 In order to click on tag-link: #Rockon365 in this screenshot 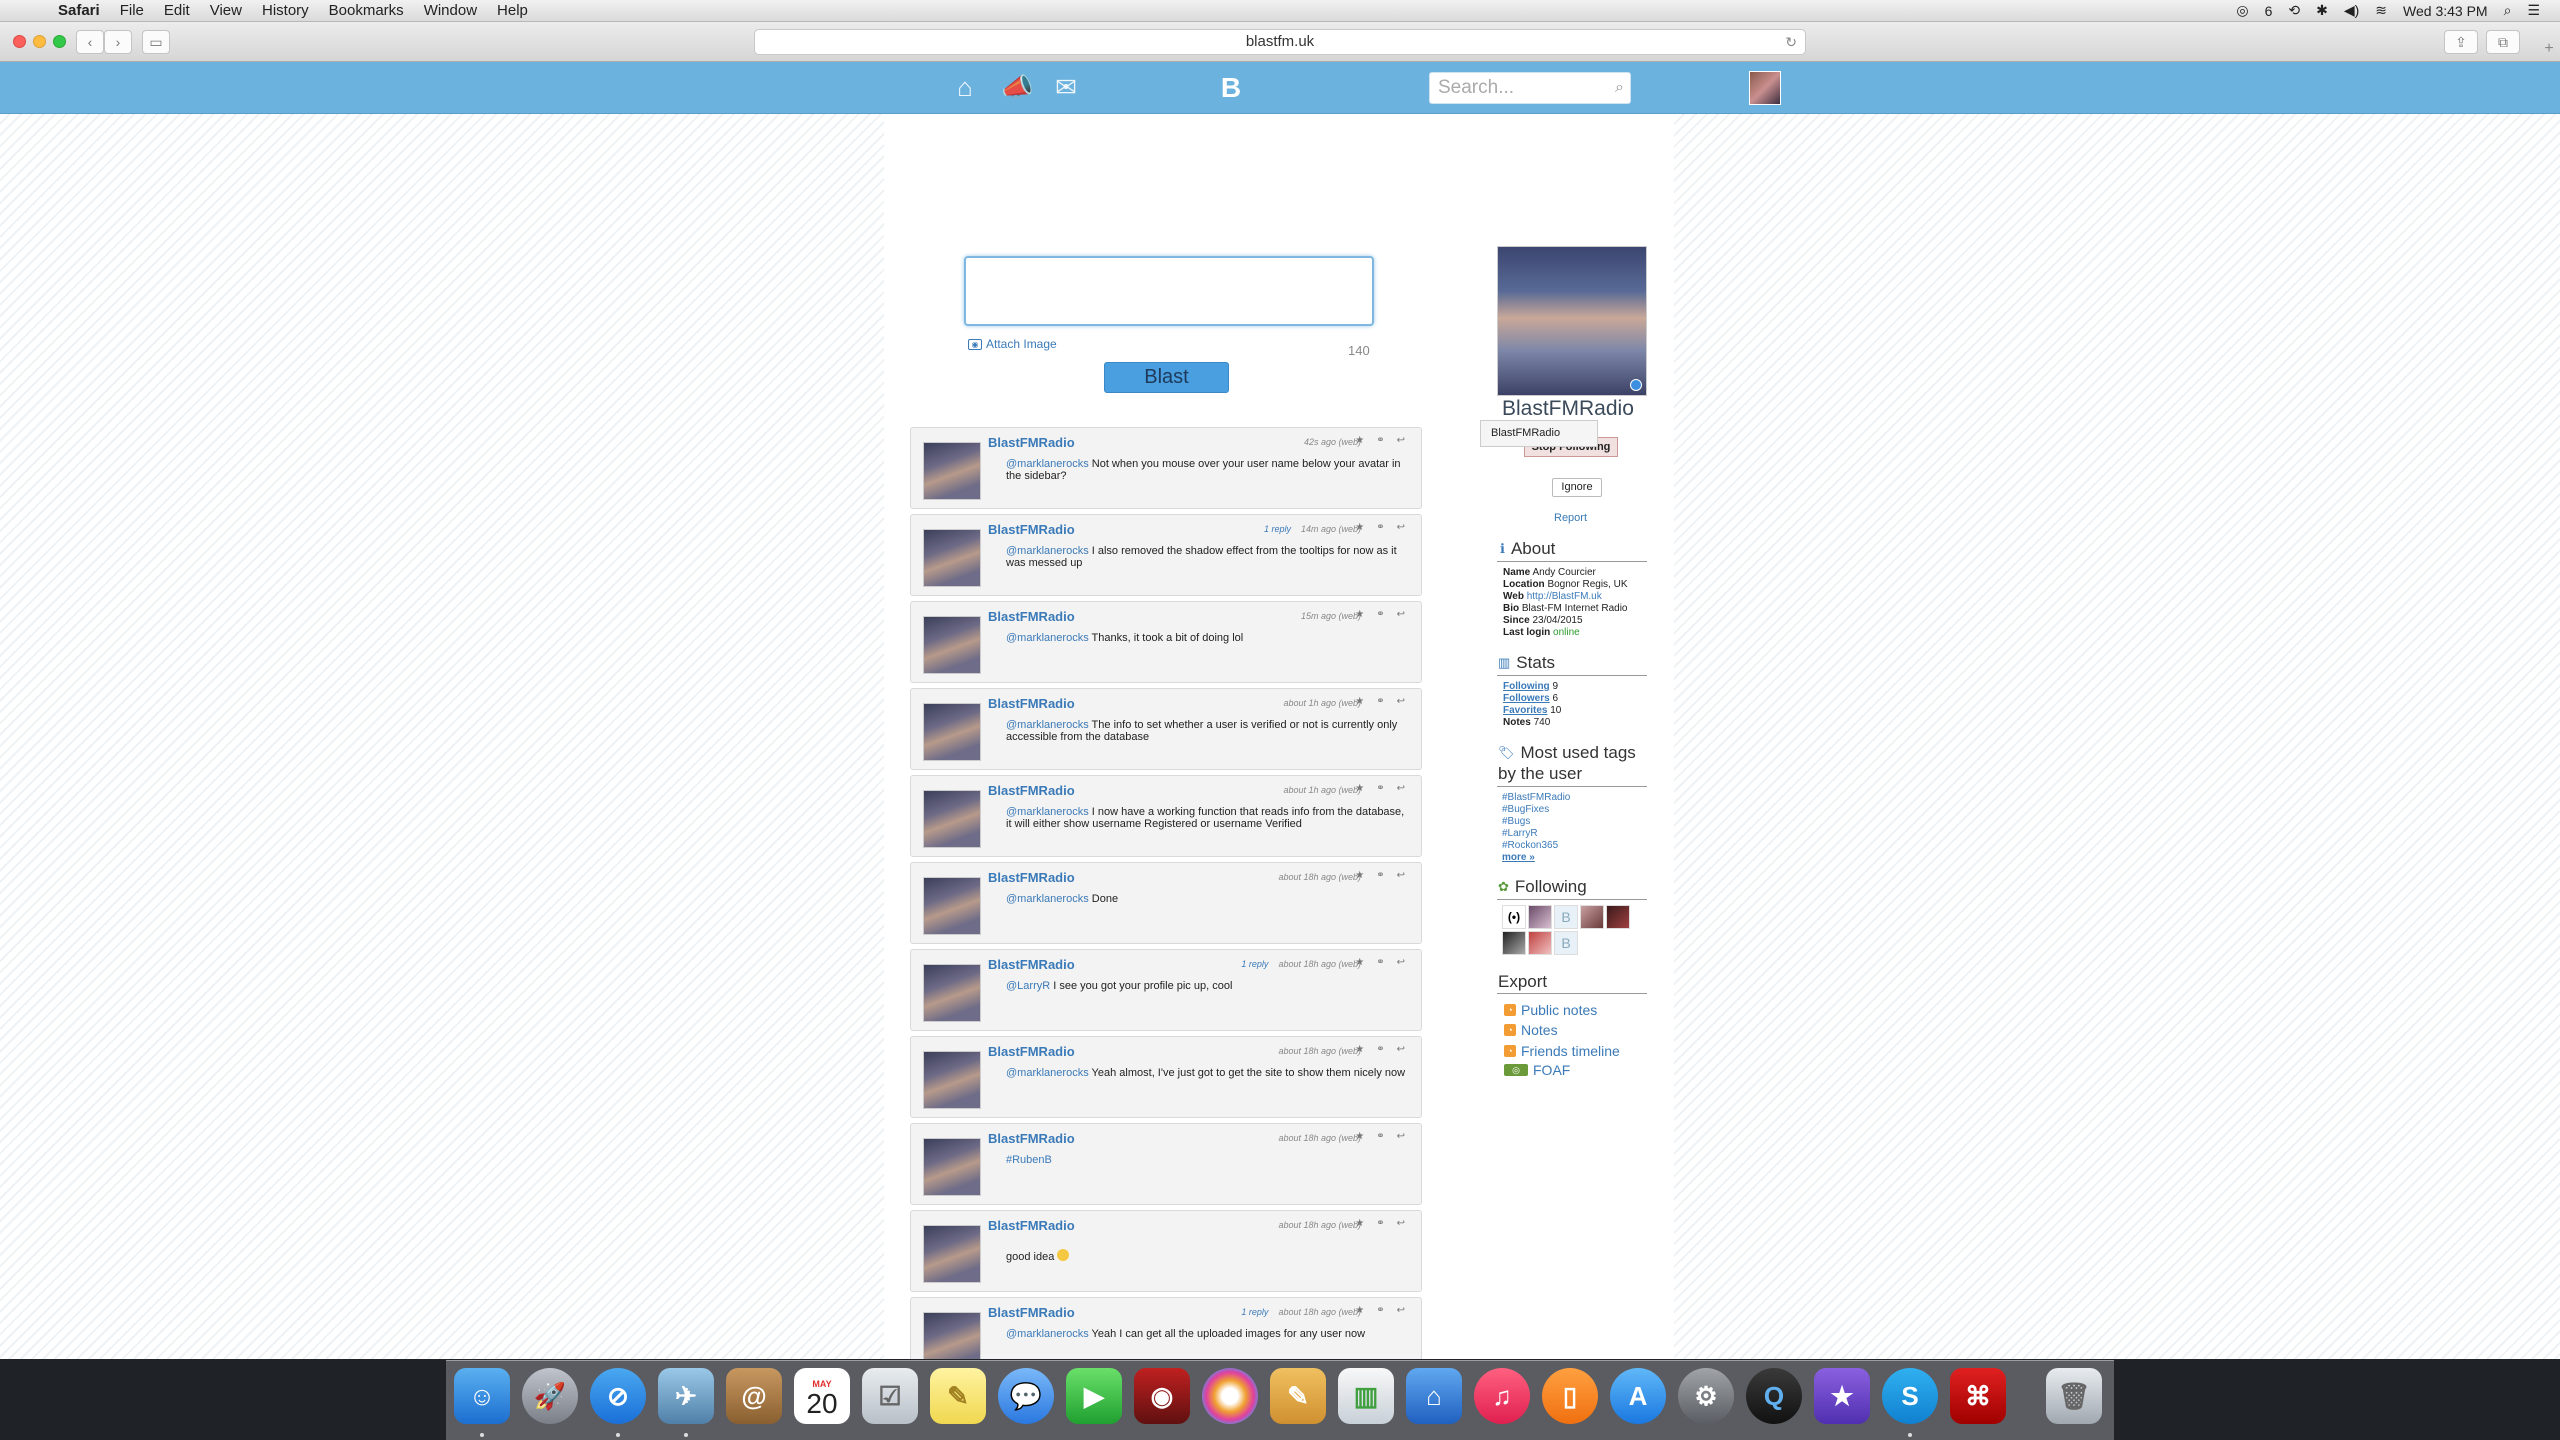, I will do `click(1530, 845)`.